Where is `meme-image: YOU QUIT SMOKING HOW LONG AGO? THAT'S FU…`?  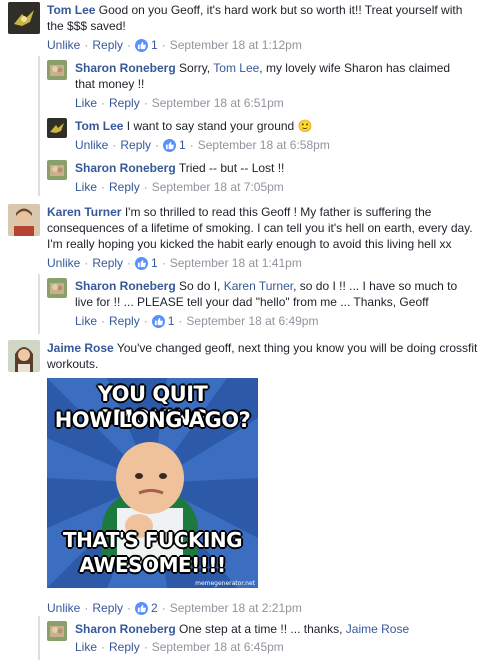 meme-image: YOU QUIT SMOKING HOW LONG AGO? THAT'S FU… is located at coordinates (152, 483).